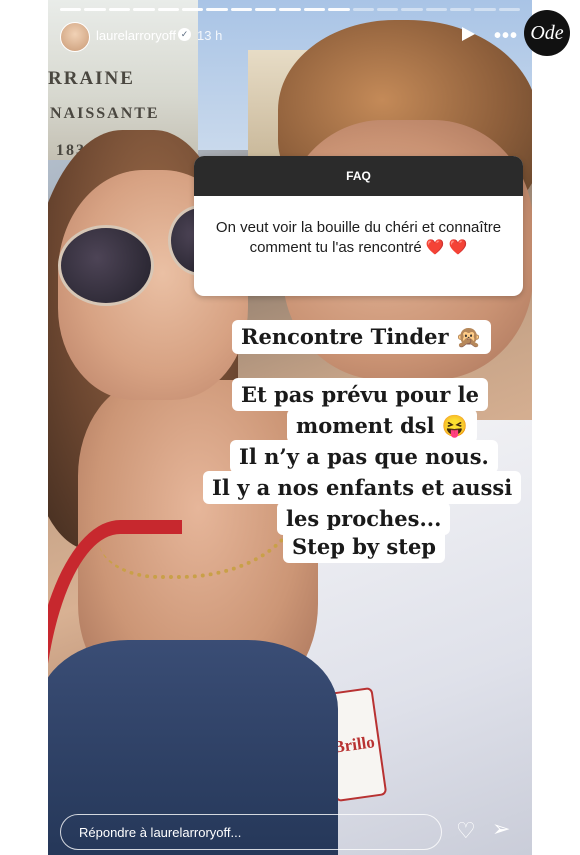 The width and height of the screenshot is (580, 855). What do you see at coordinates (184, 34) in the screenshot?
I see `verified-badge-icon: ✓` at bounding box center [184, 34].